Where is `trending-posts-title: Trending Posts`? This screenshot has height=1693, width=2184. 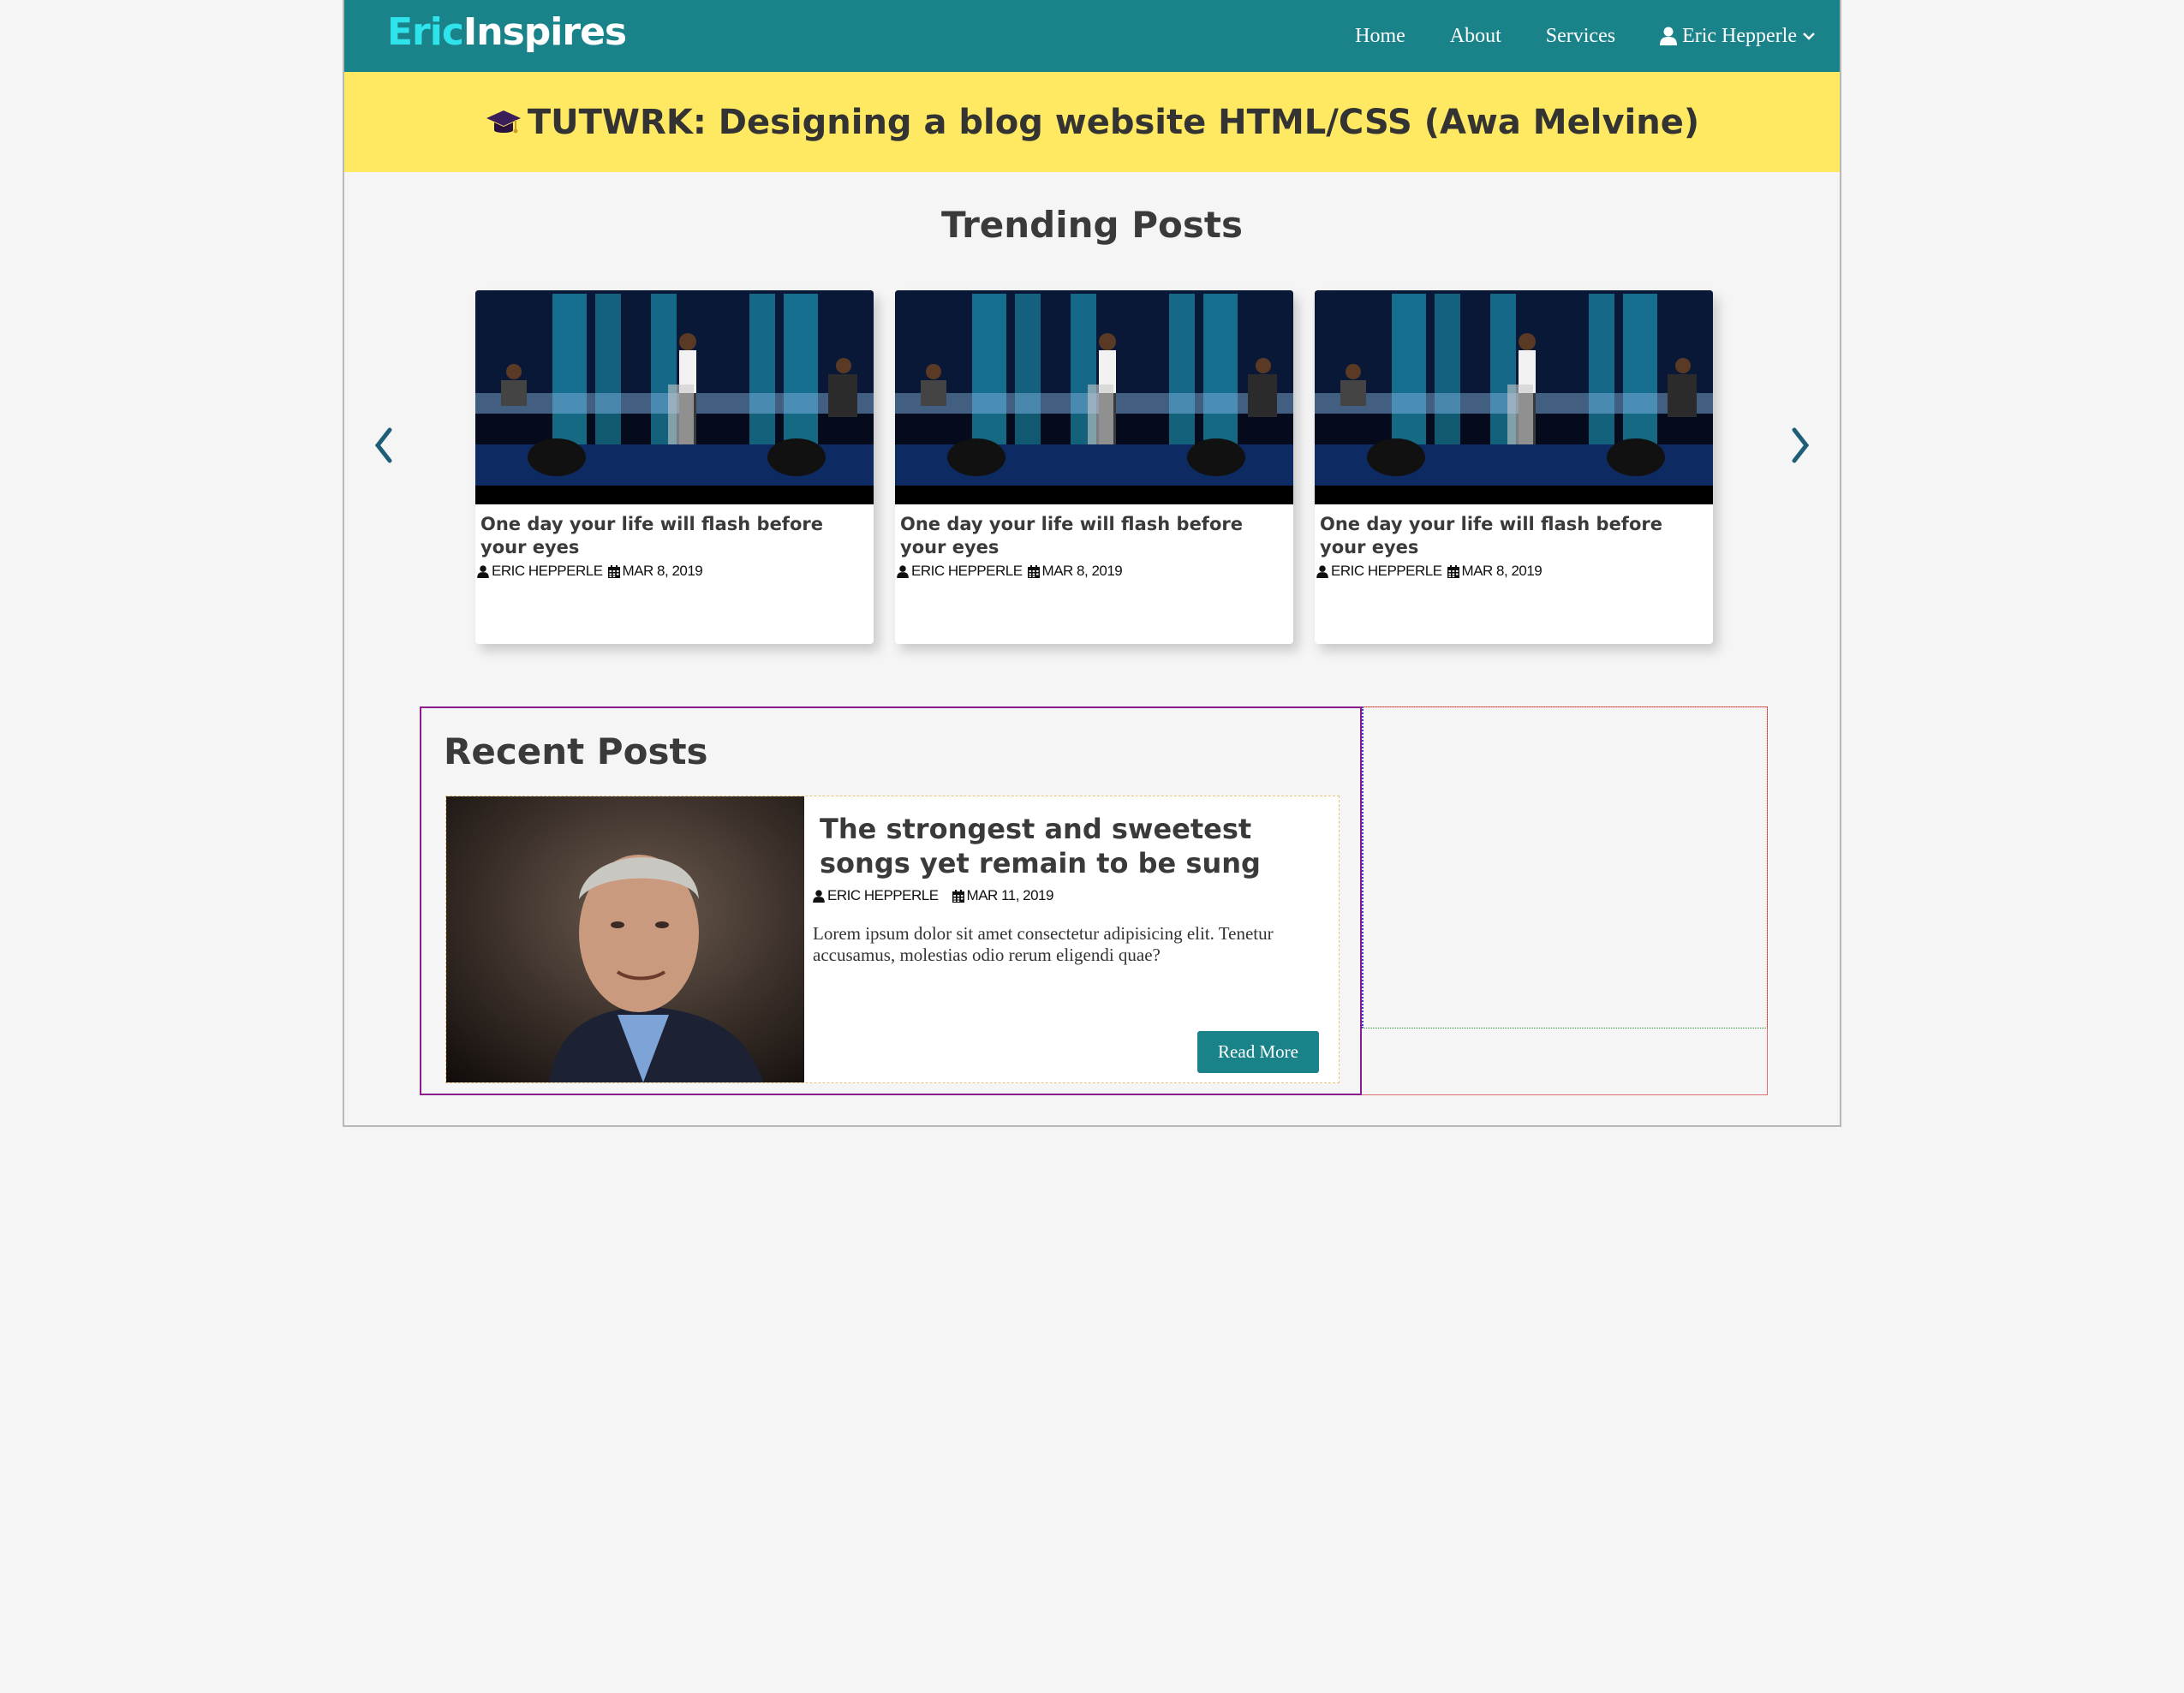
trending-posts-title: Trending Posts is located at coordinates (1092, 225).